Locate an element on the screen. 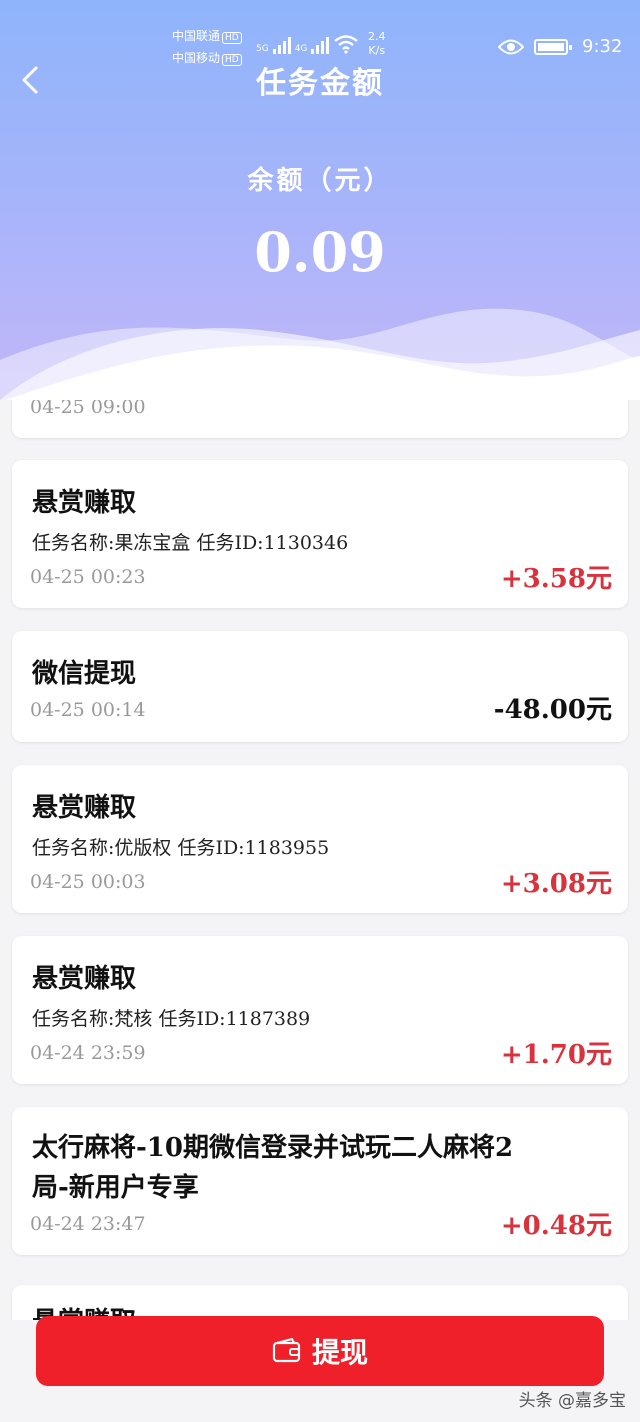 This screenshot has width=640, height=1422. speed-value: 2.4 is located at coordinates (377, 36).